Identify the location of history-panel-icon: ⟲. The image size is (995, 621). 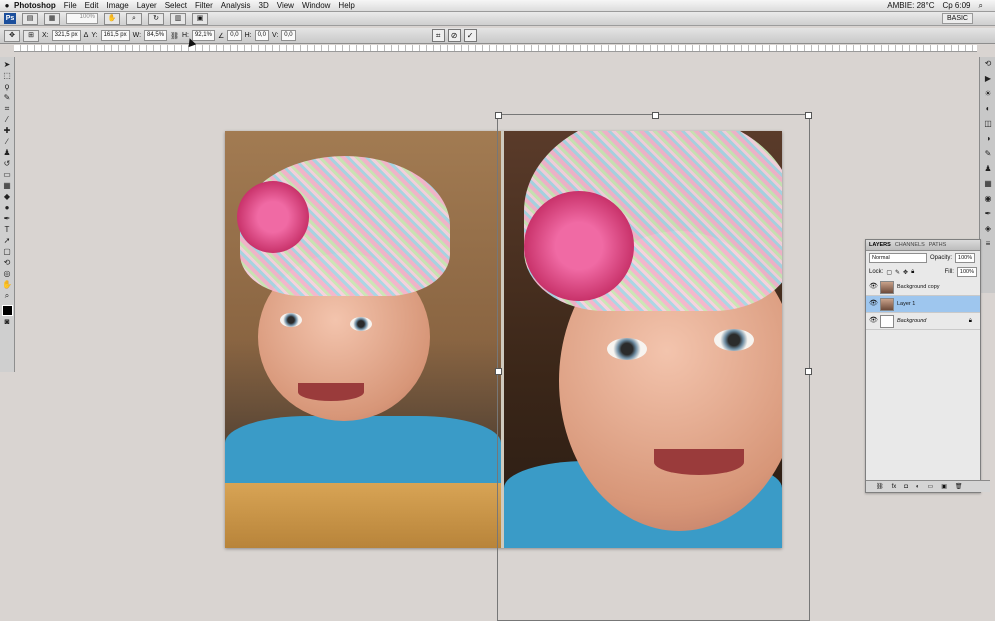
(988, 64).